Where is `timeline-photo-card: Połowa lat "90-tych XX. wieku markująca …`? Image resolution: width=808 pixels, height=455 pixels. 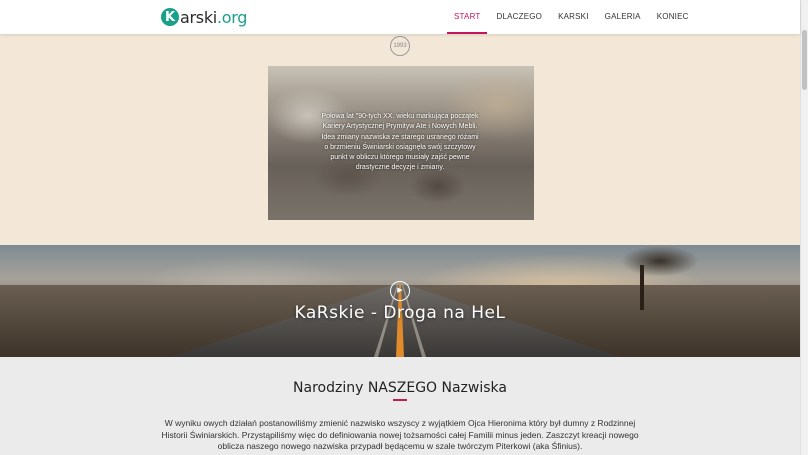
timeline-photo-card: Połowa lat "90-tych XX. wieku markująca … is located at coordinates (401, 143).